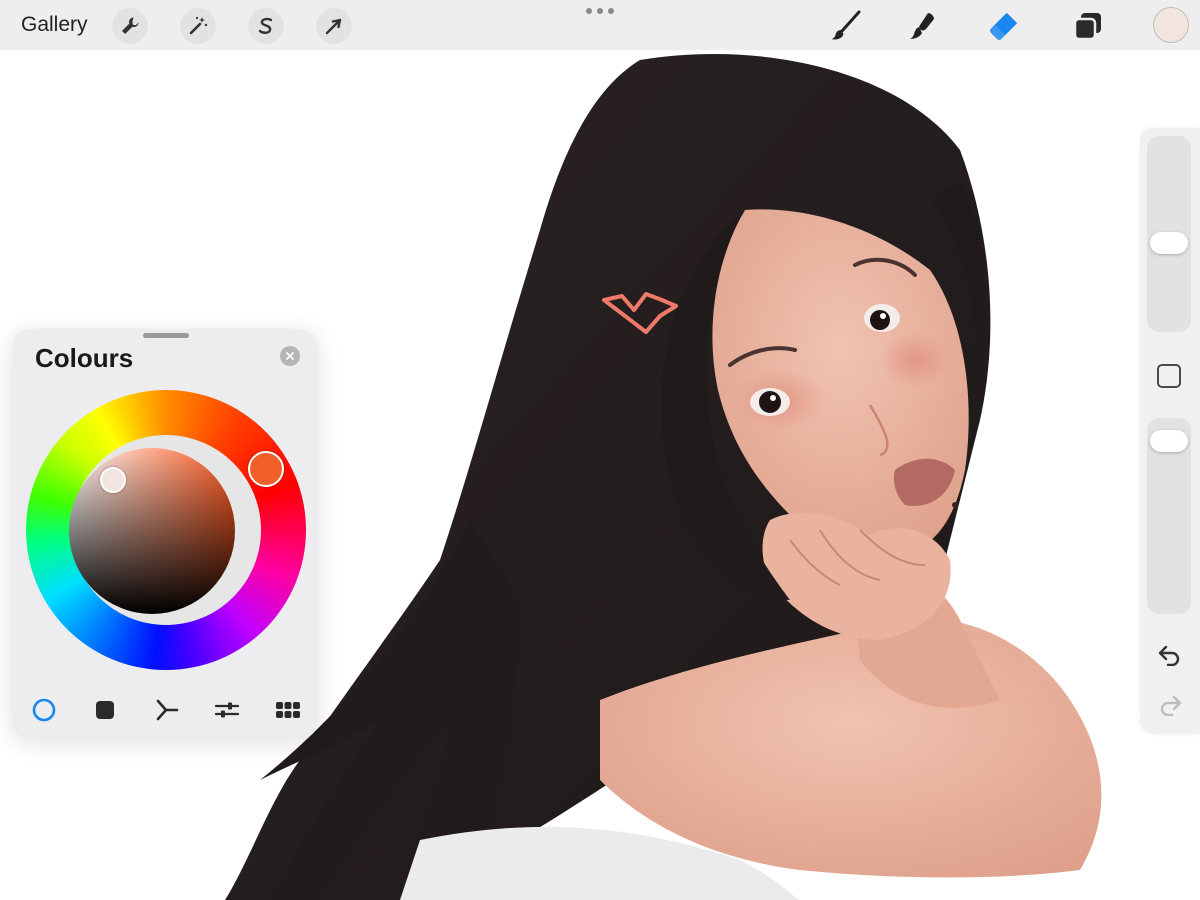 This screenshot has width=1200, height=900. I want to click on harmony-mode-icon, so click(167, 710).